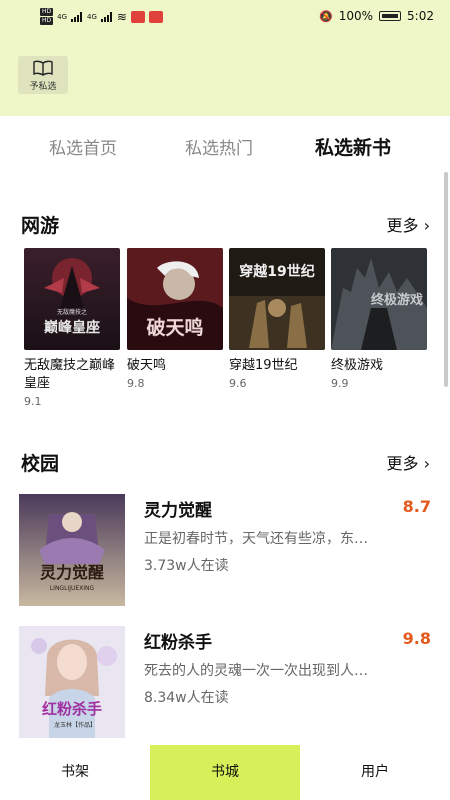  Describe the element at coordinates (75, 772) in the screenshot. I see `nav-bookshelf: 书架` at that location.